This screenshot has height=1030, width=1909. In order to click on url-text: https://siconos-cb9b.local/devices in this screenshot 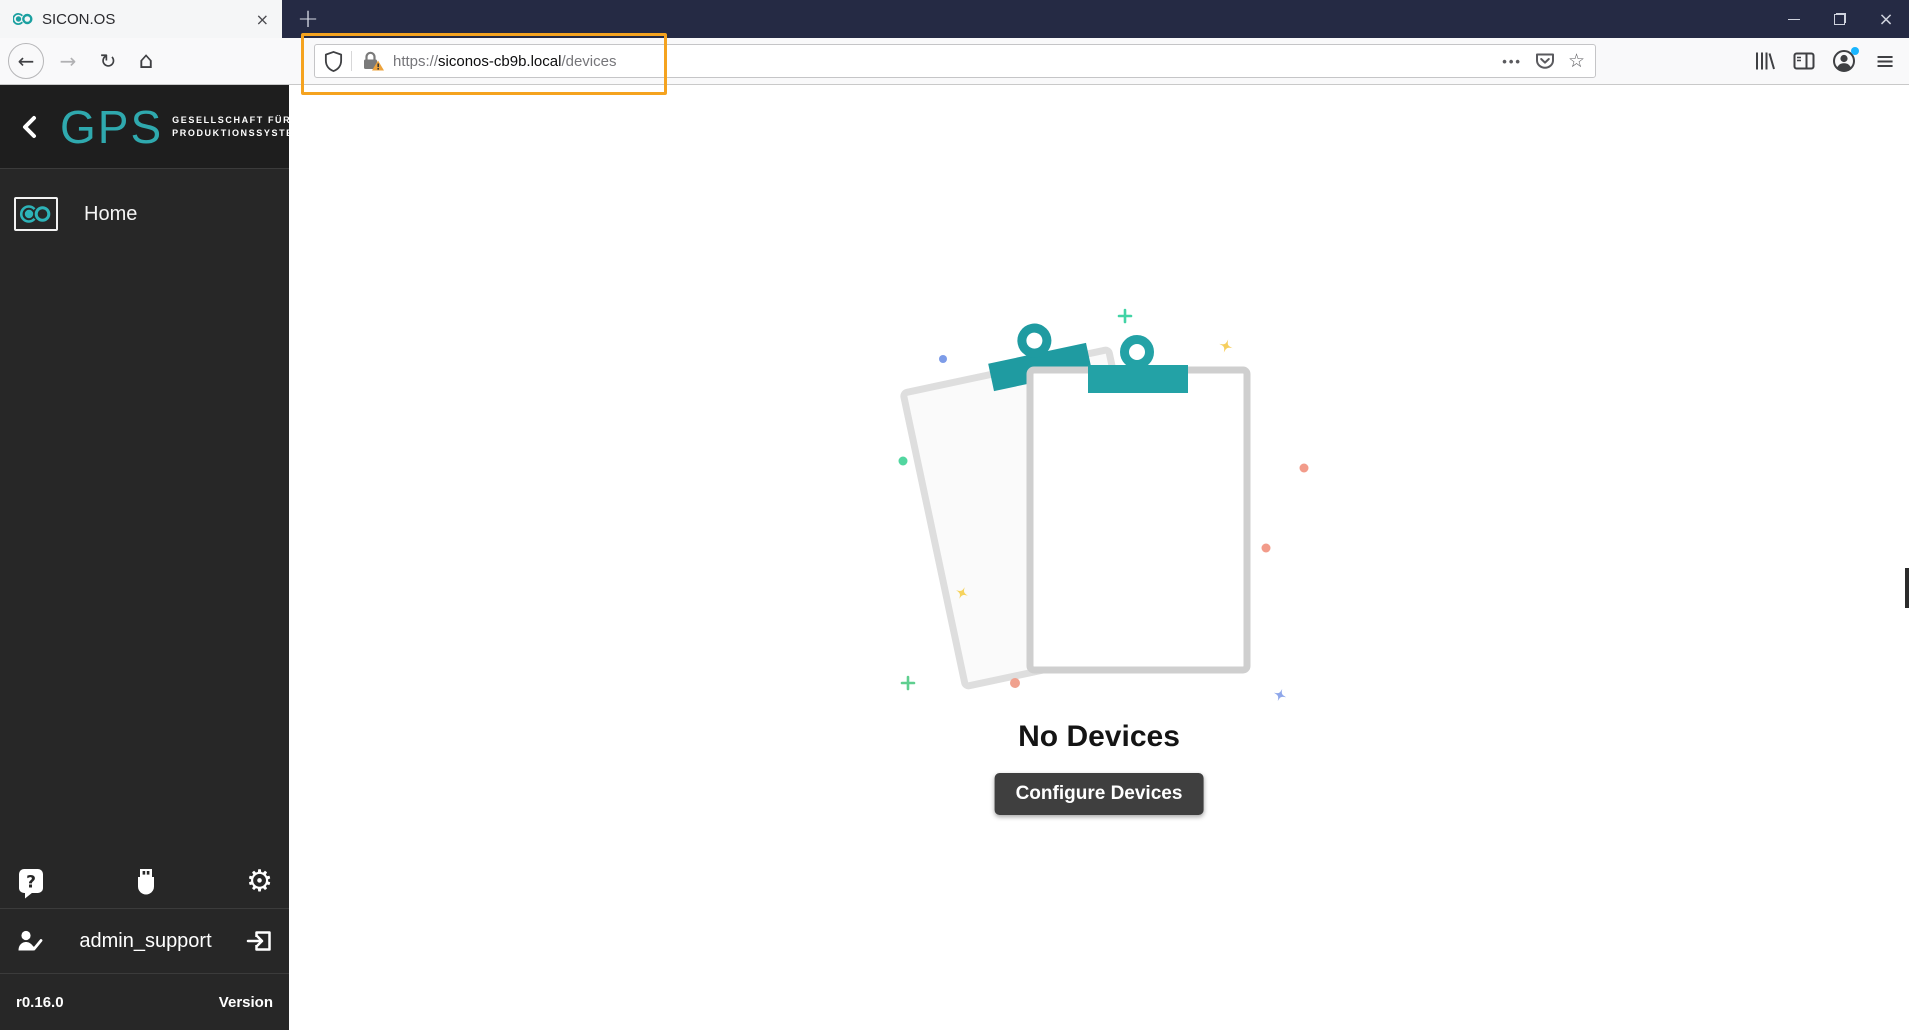, I will do `click(504, 61)`.